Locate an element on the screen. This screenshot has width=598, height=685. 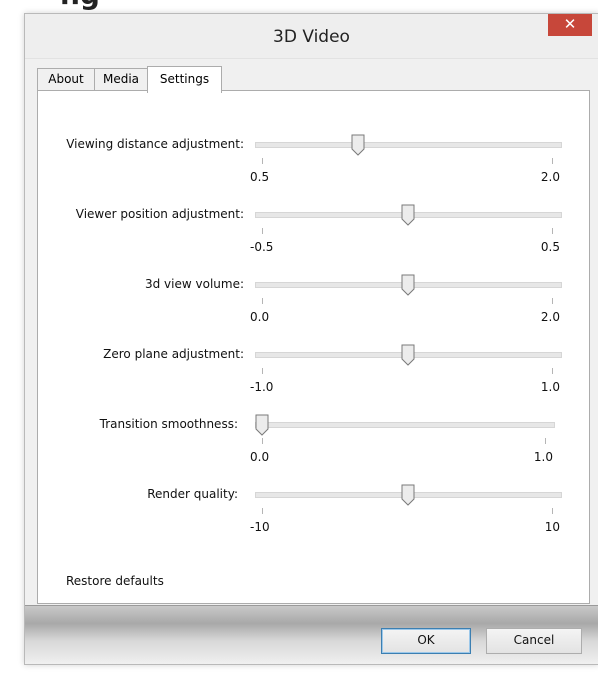
slider-min-label: -1.0 is located at coordinates (262, 387).